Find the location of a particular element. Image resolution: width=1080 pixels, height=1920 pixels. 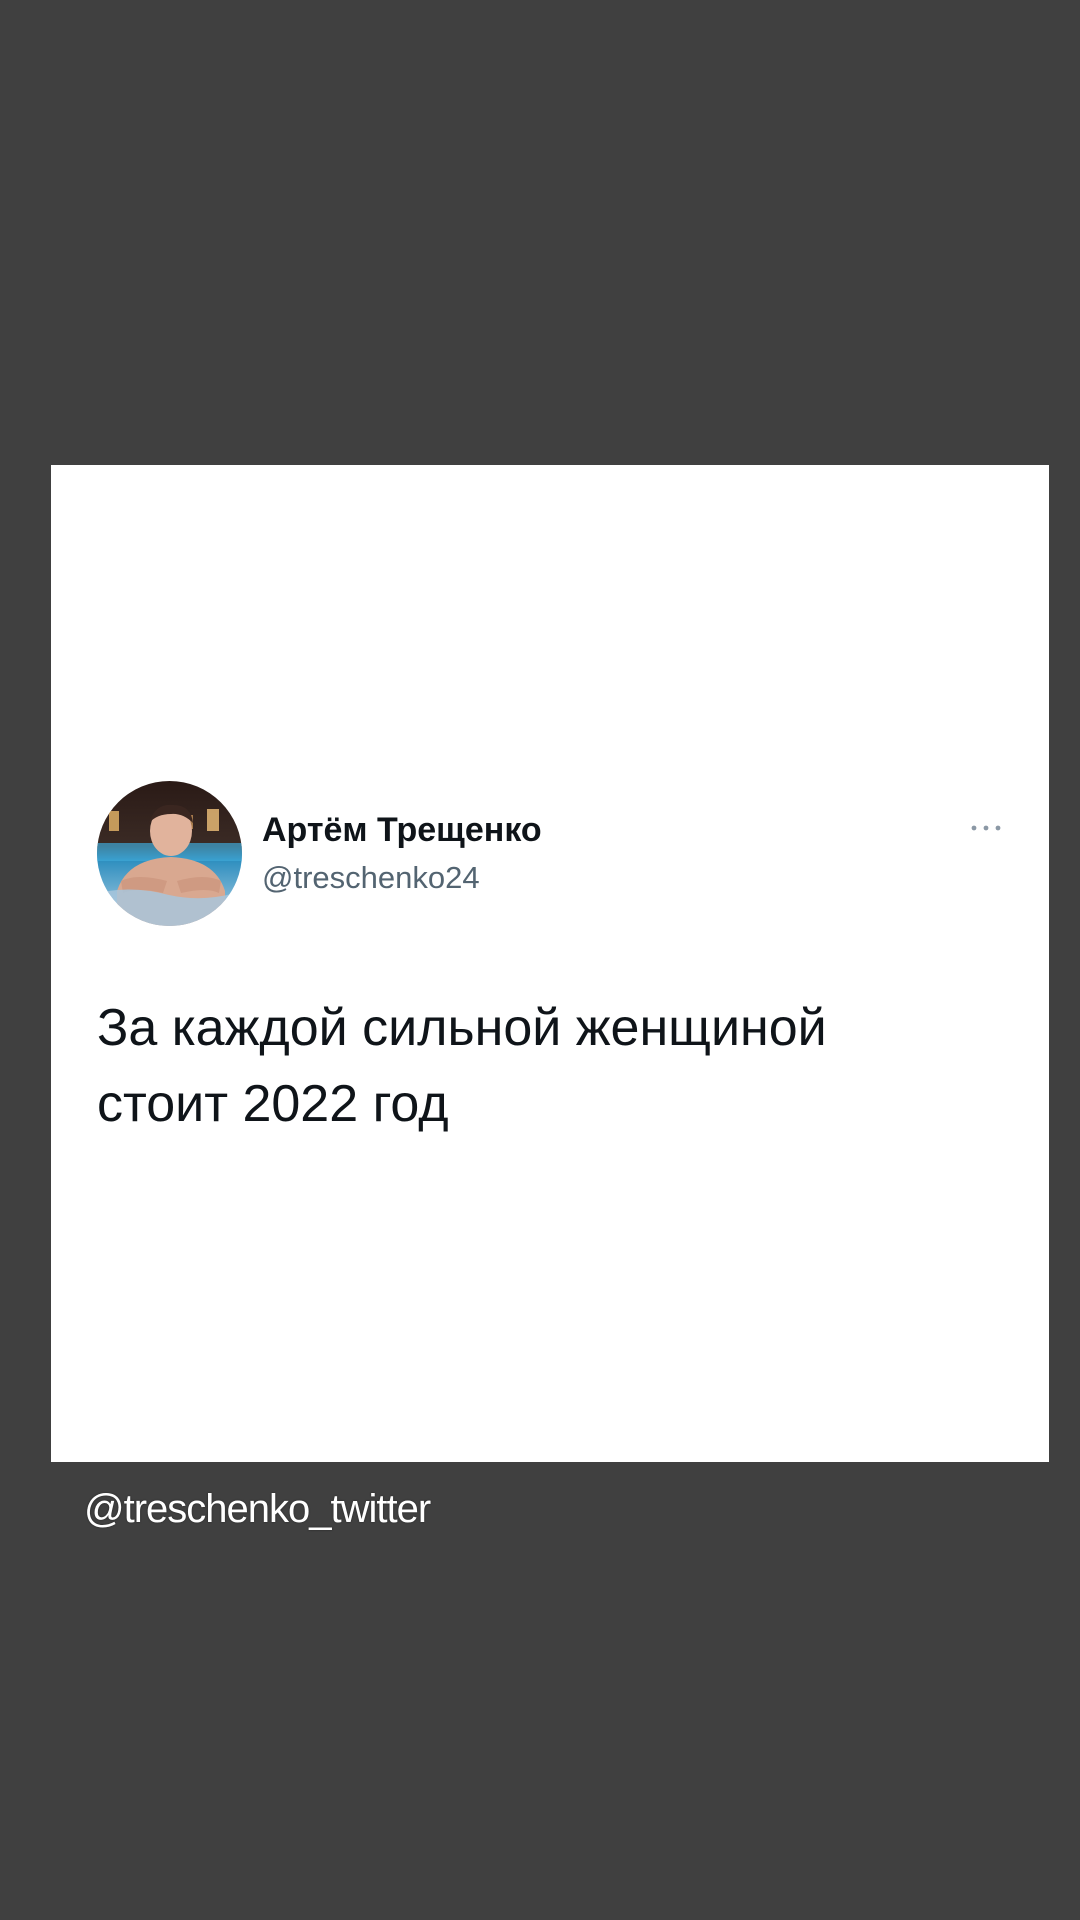

display-name: Артём Трещенко is located at coordinates (402, 830).